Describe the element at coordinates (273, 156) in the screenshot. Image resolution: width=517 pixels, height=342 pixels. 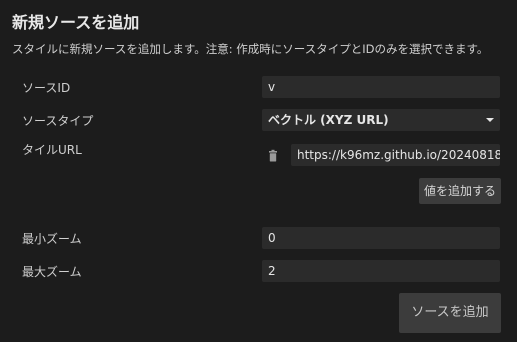
I see `trash-icon` at that location.